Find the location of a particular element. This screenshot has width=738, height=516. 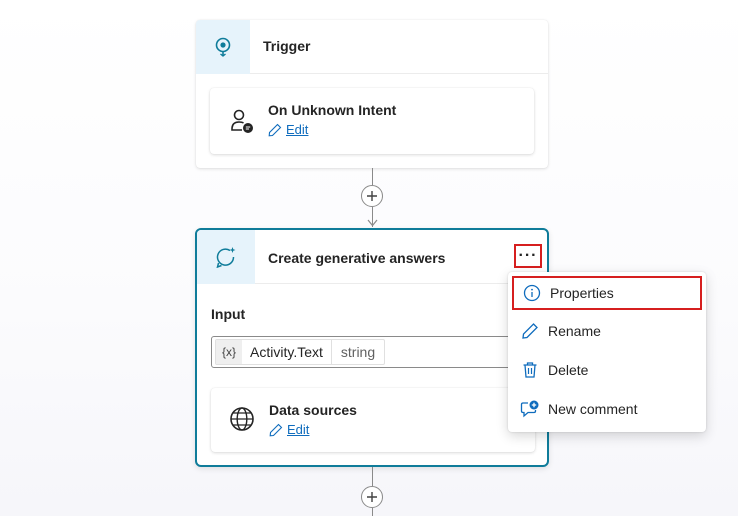

intent-edit-label: Edit is located at coordinates (297, 129).